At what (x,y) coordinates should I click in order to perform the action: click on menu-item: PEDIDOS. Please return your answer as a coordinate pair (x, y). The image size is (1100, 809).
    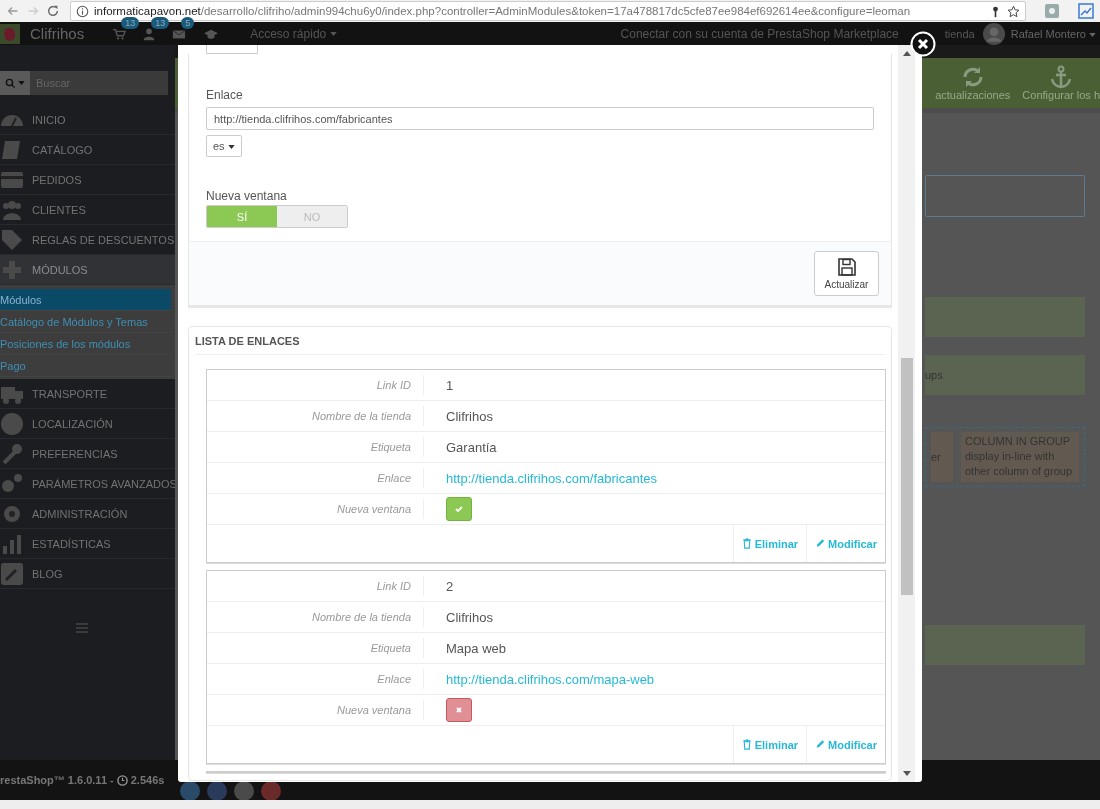
    Looking at the image, I should click on (87, 180).